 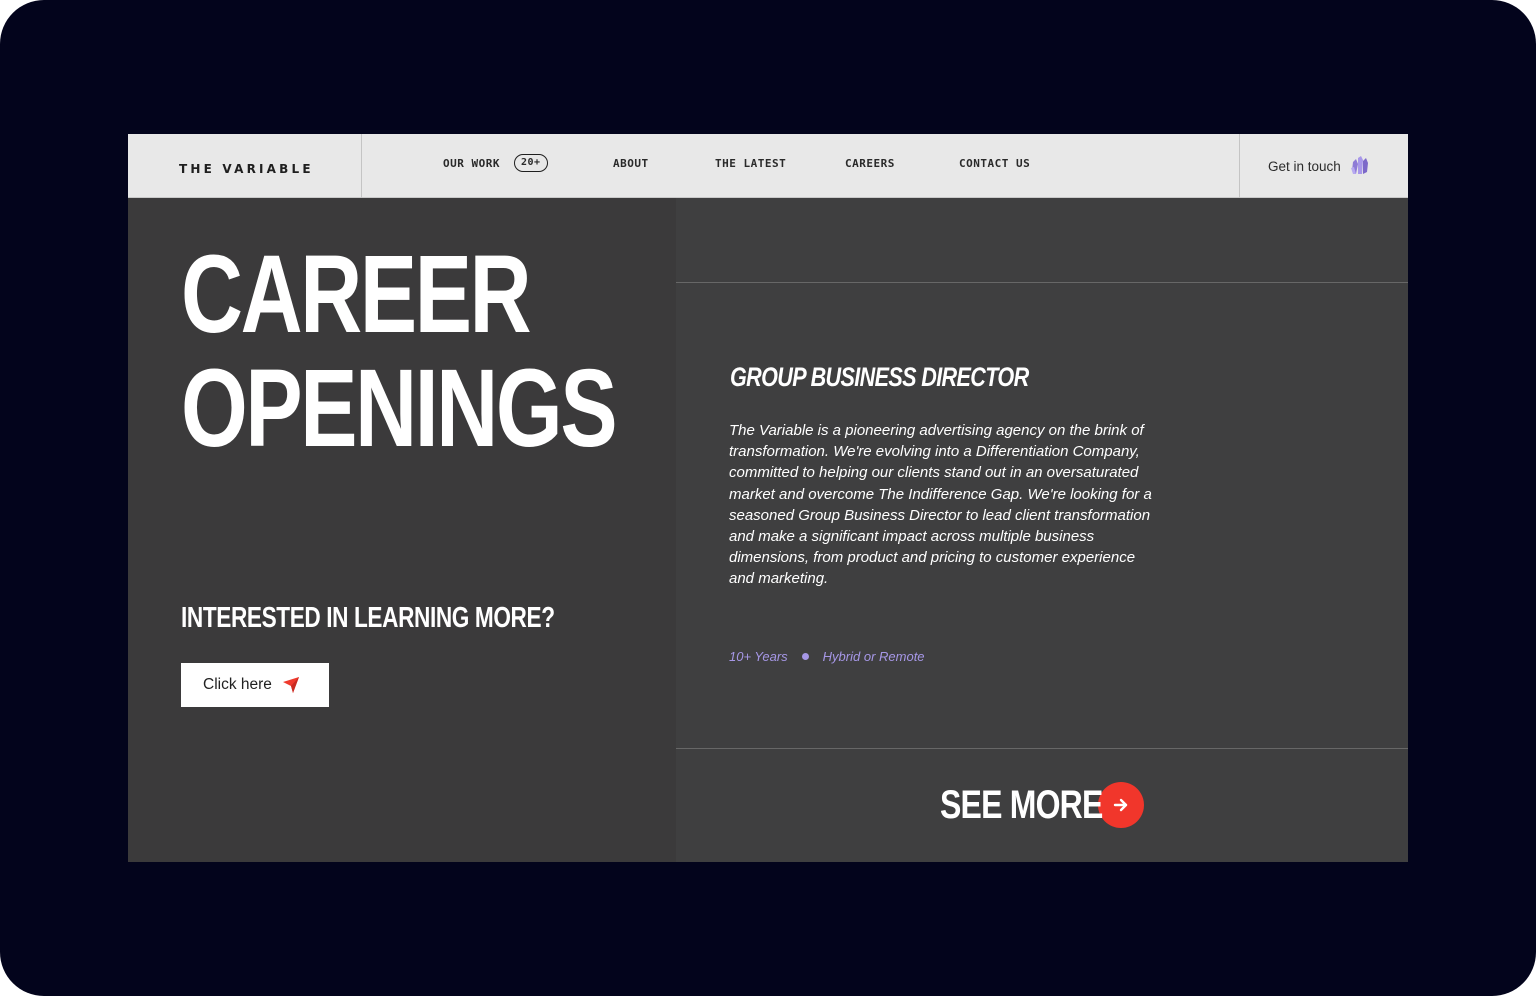 I want to click on work-count-badge: 20+, so click(x=530, y=163).